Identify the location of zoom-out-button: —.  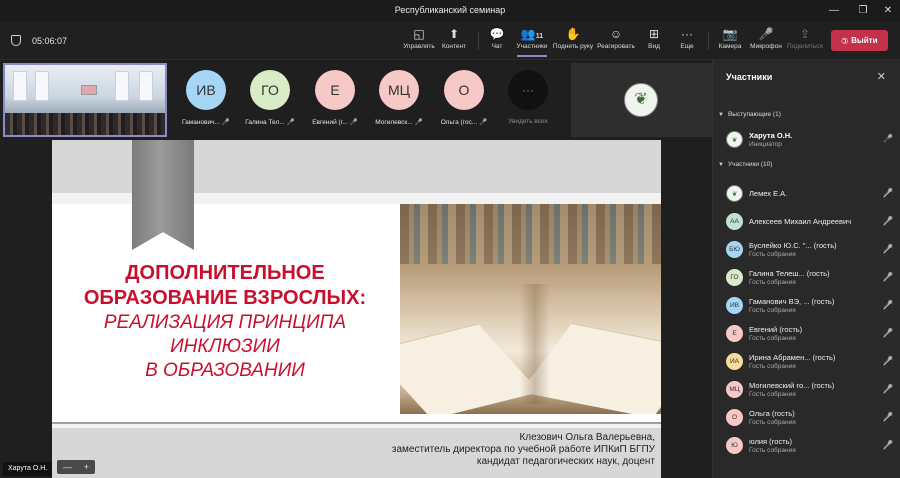
(67, 467).